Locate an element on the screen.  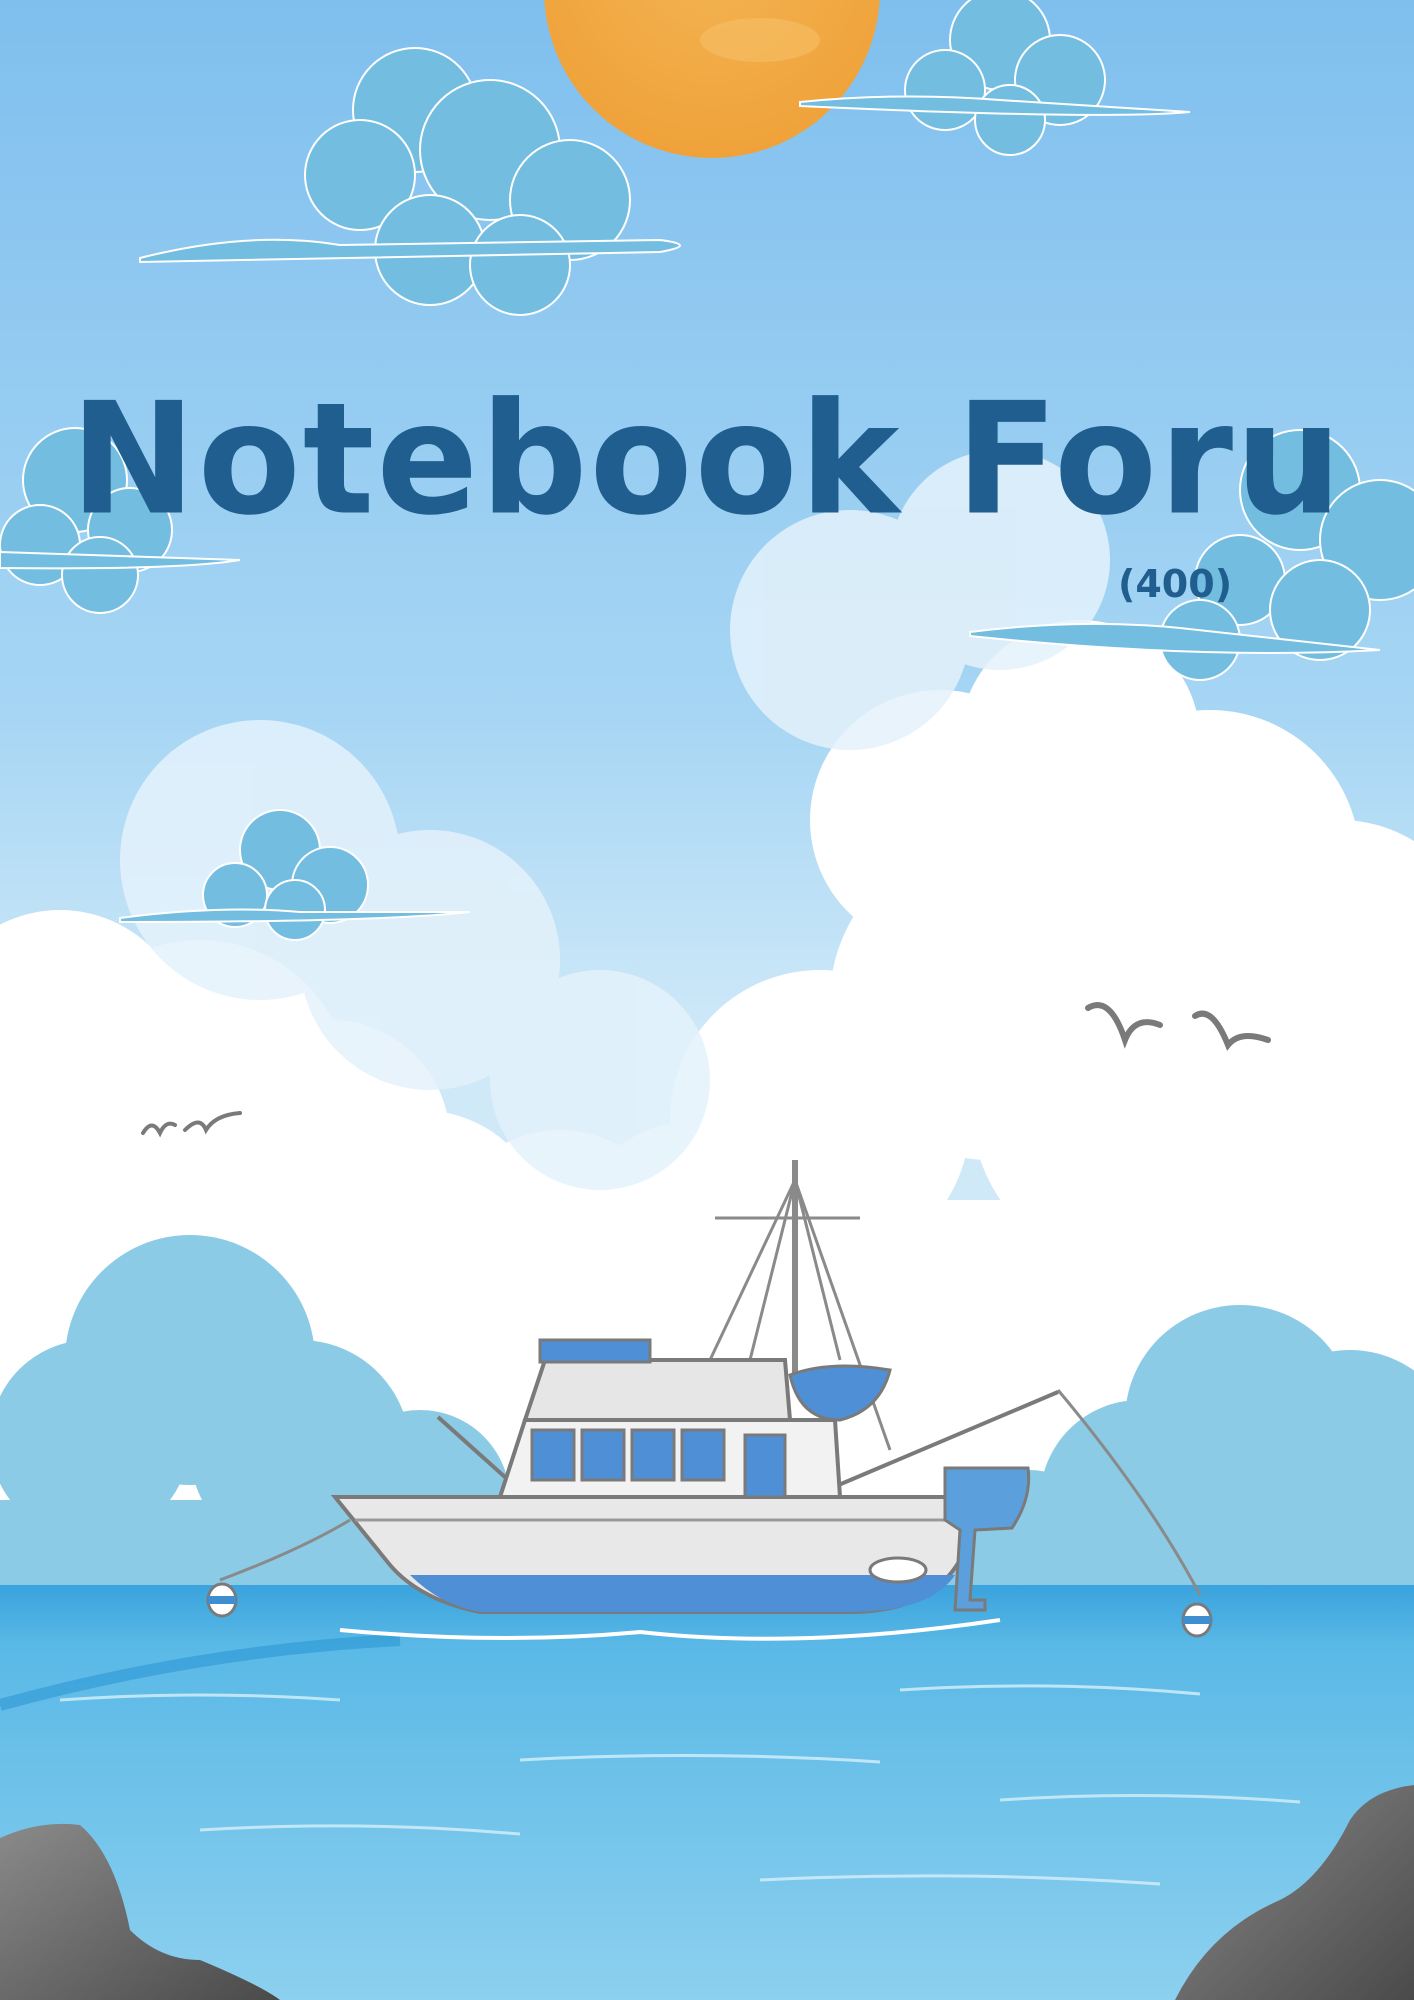
buoy-right-icon is located at coordinates (1197, 1620).